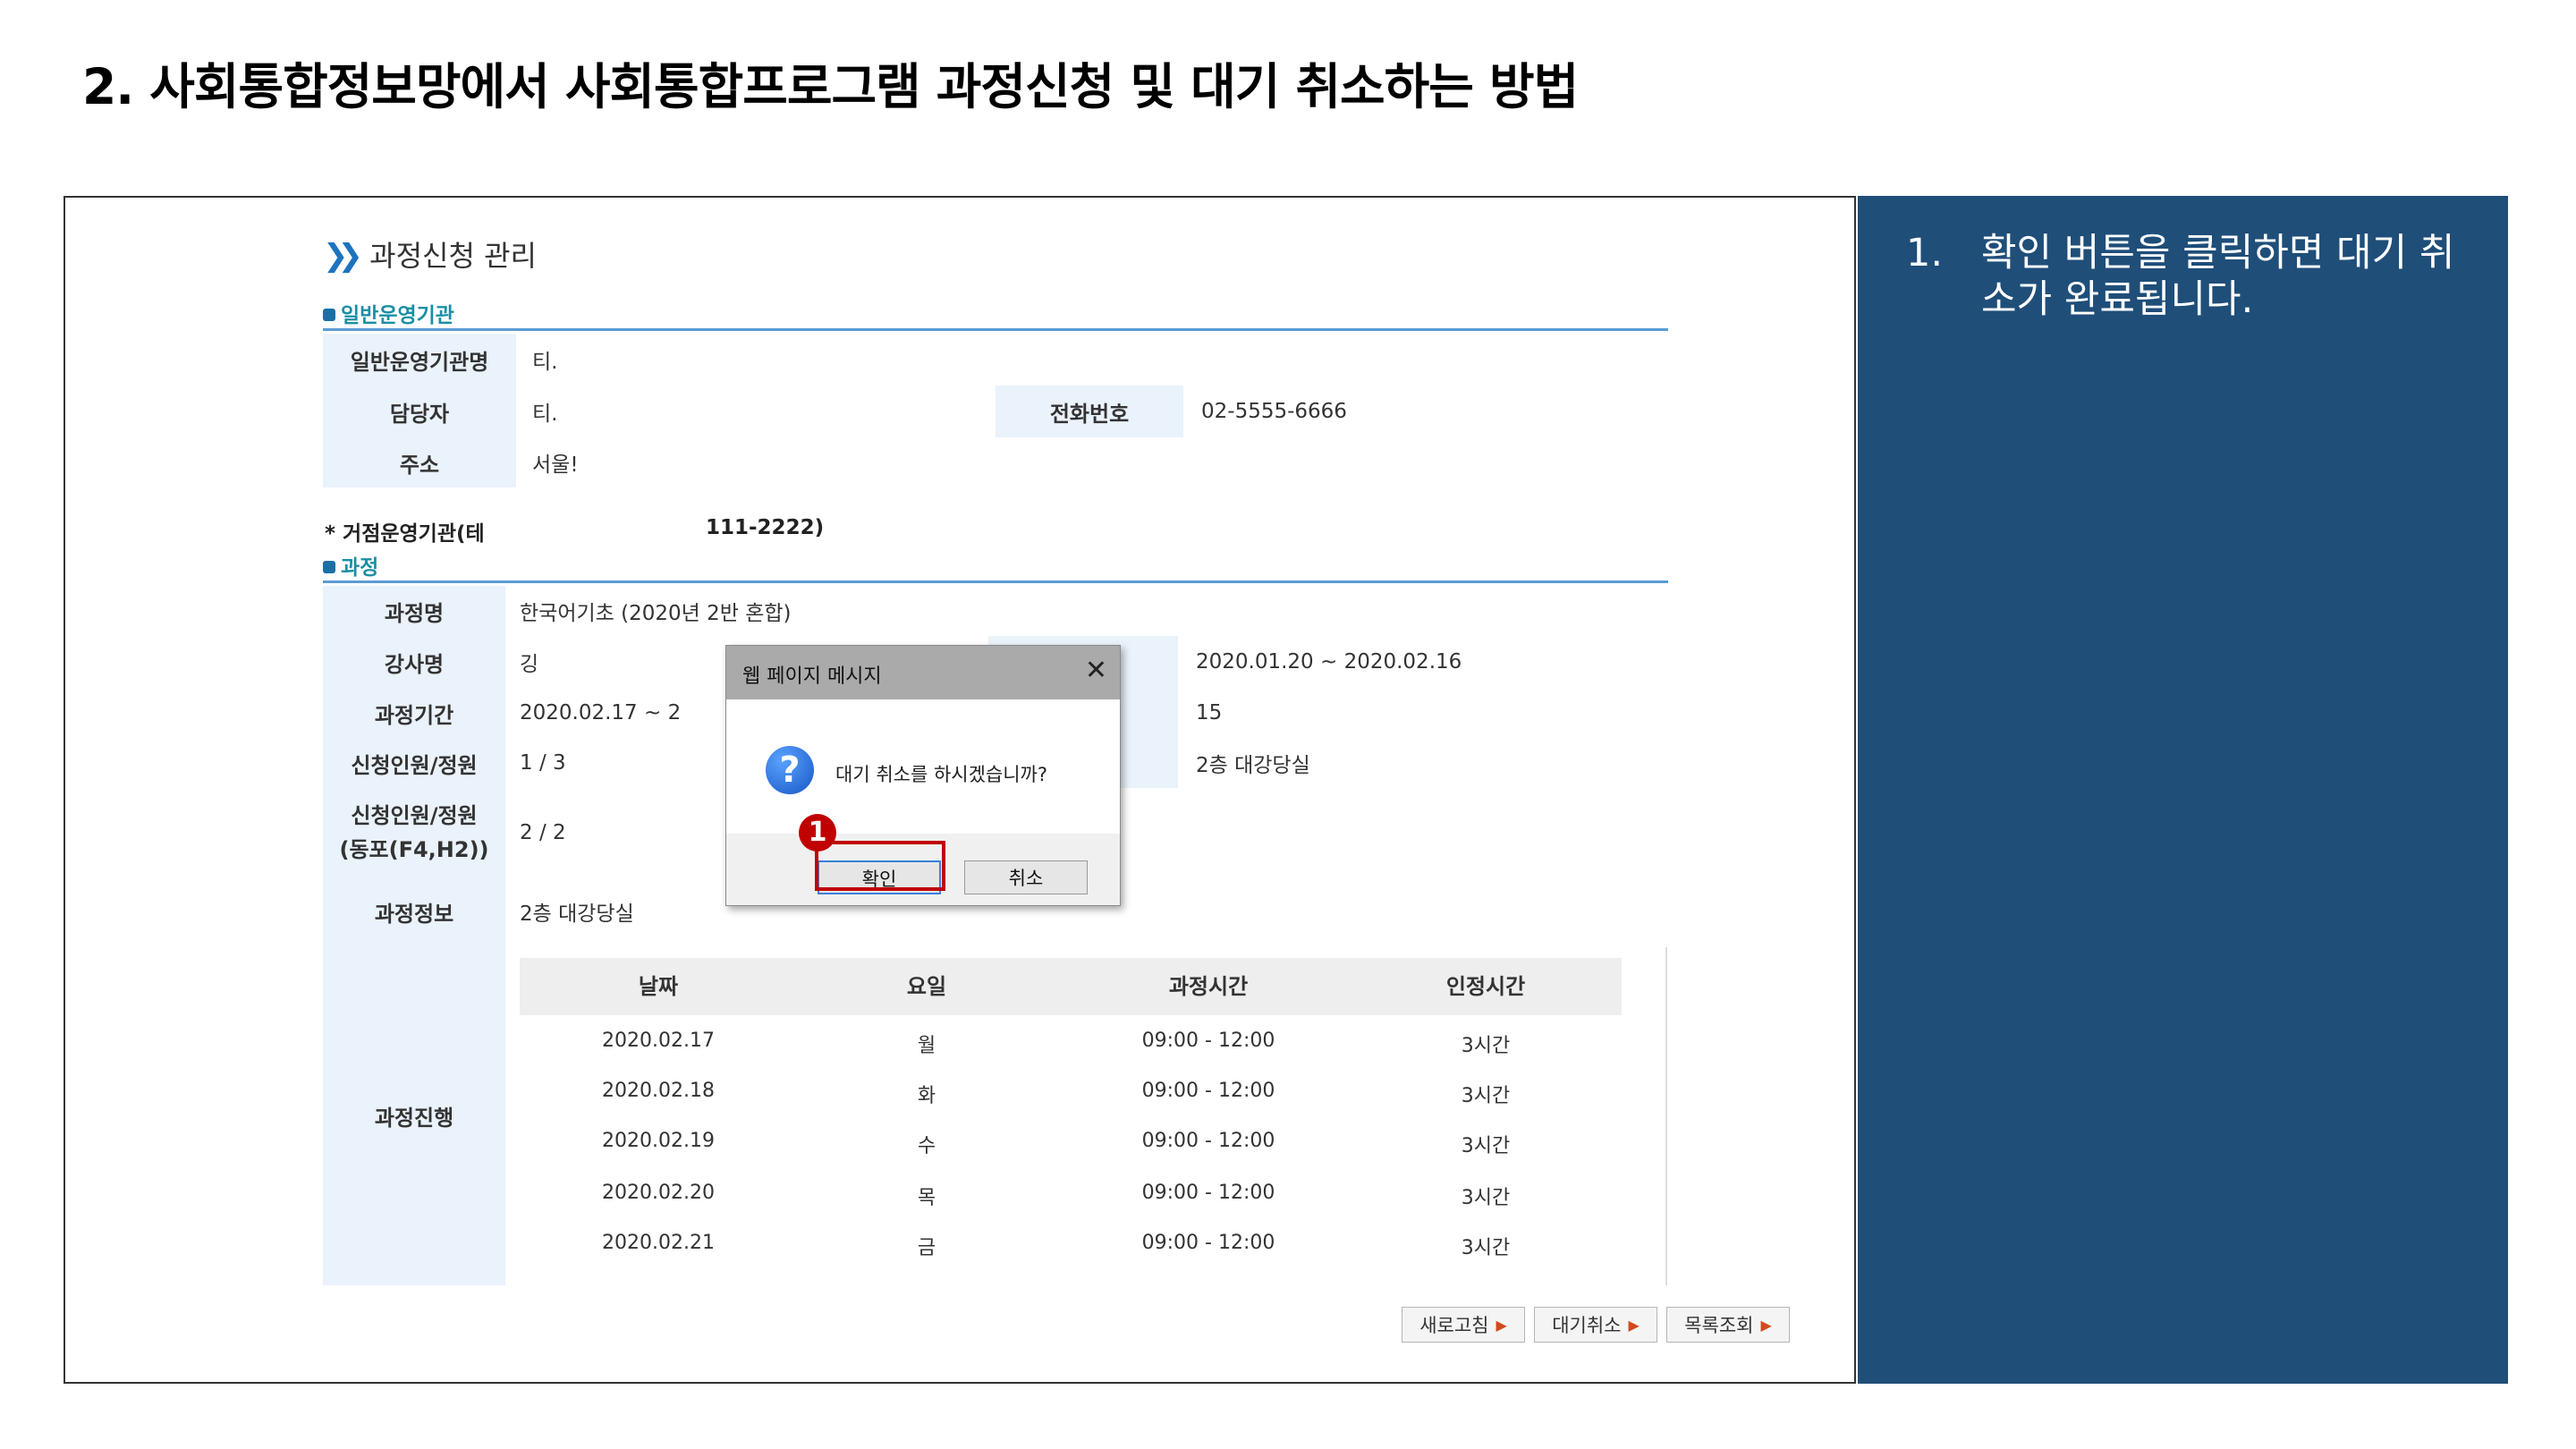 The width and height of the screenshot is (2576, 1449). I want to click on enrollment-label: 신청인원/정원, so click(414, 763).